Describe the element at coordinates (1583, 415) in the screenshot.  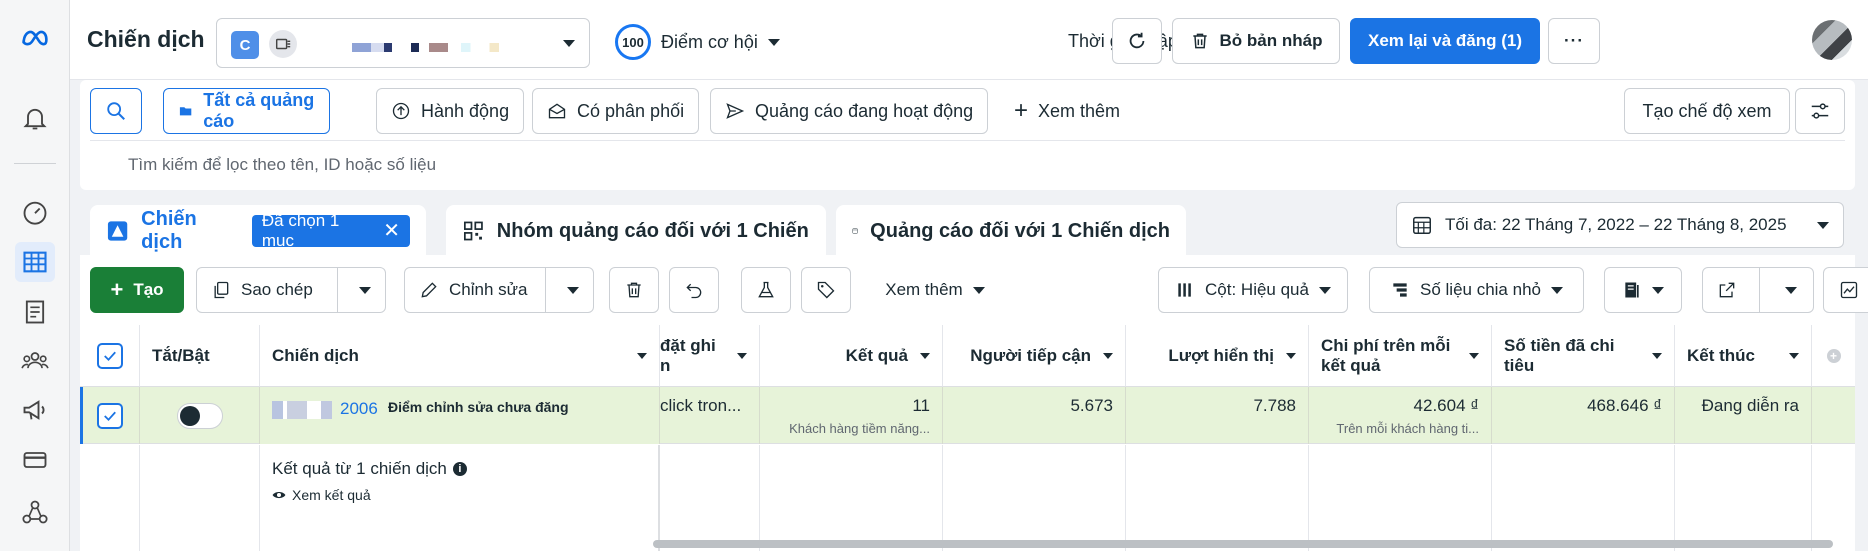
I see `row-spent-cell: 468.646 ₫` at that location.